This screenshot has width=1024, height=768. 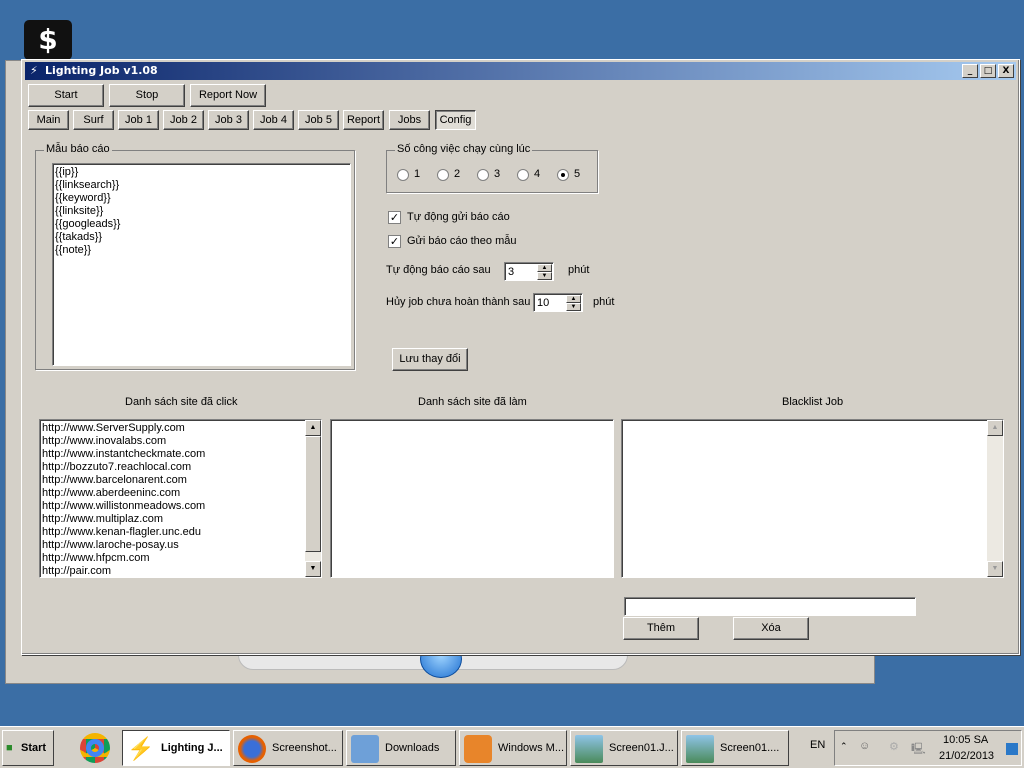 What do you see at coordinates (180, 545) in the screenshot?
I see `clicked-site-item: http://www.laroche-posay.us` at bounding box center [180, 545].